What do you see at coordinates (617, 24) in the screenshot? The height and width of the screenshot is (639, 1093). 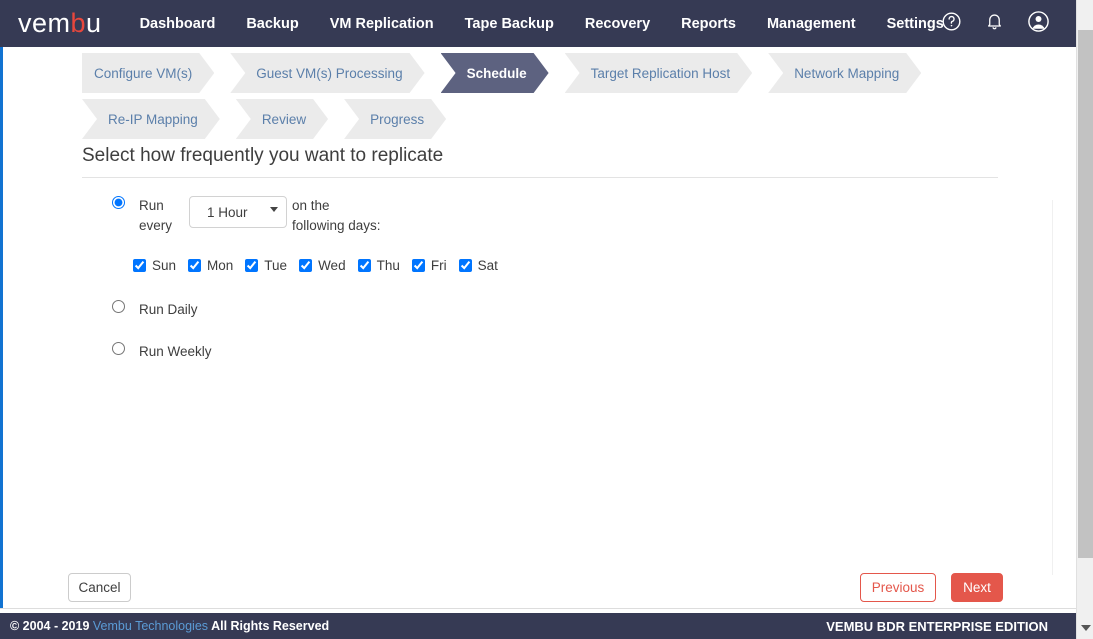 I see `nav-item-recovery: Recovery` at bounding box center [617, 24].